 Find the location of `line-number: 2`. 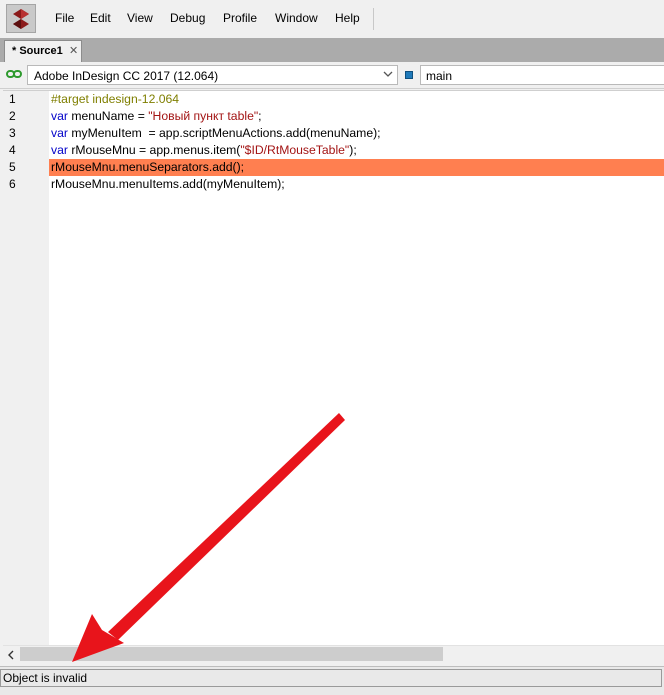

line-number: 2 is located at coordinates (12, 116).